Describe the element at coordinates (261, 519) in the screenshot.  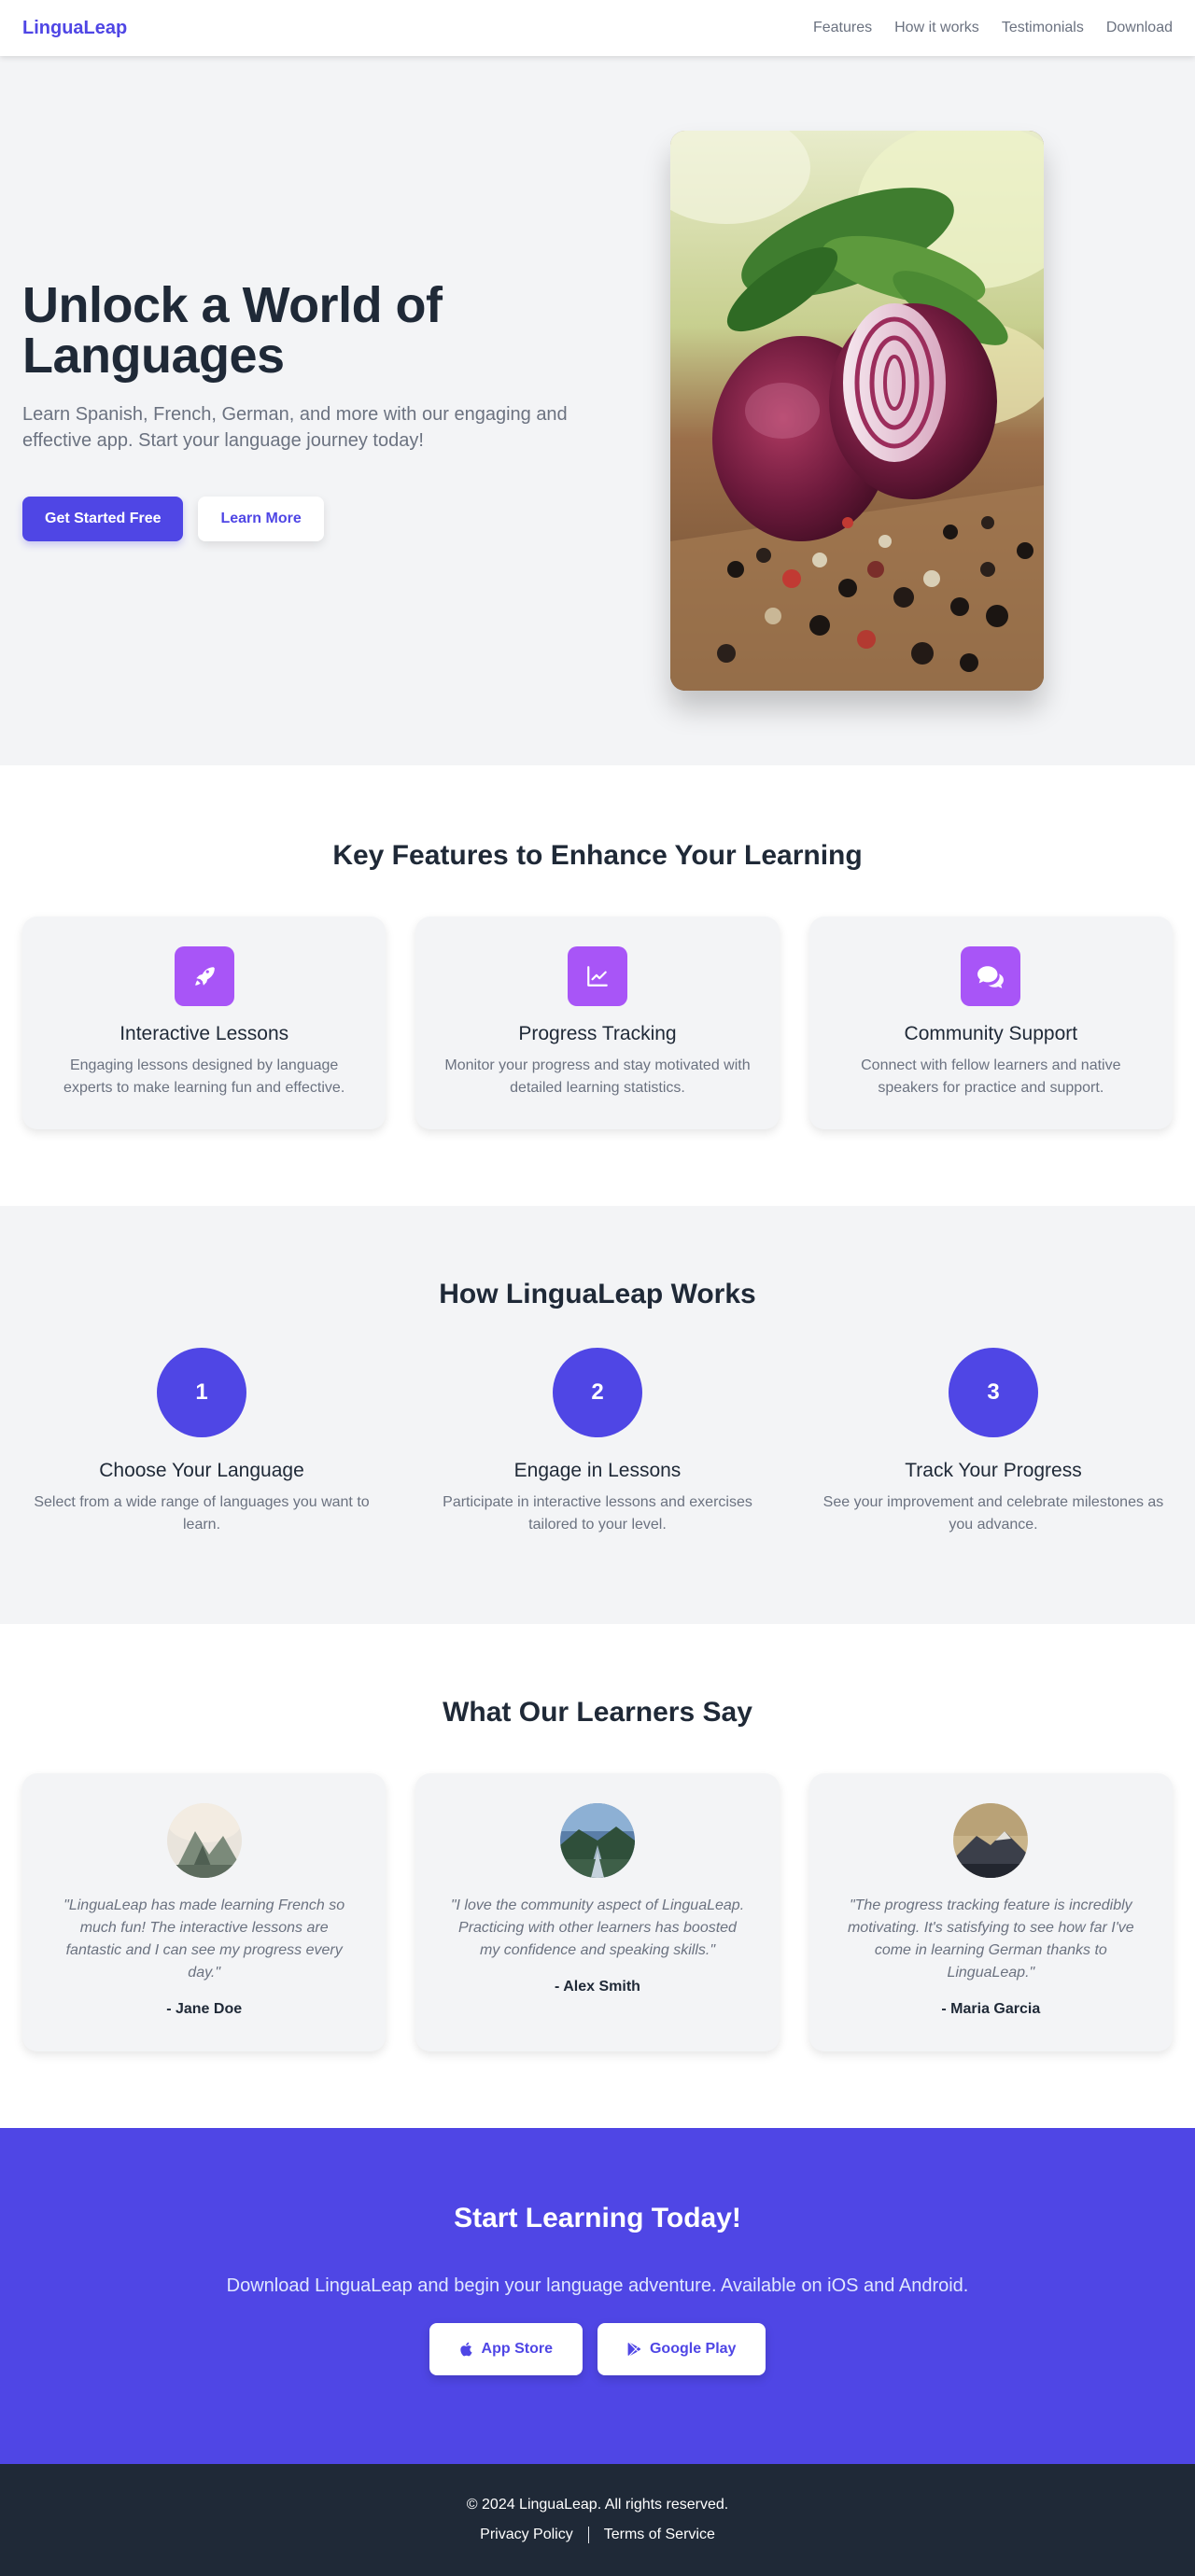
I see `learn-more-button: Learn More` at that location.